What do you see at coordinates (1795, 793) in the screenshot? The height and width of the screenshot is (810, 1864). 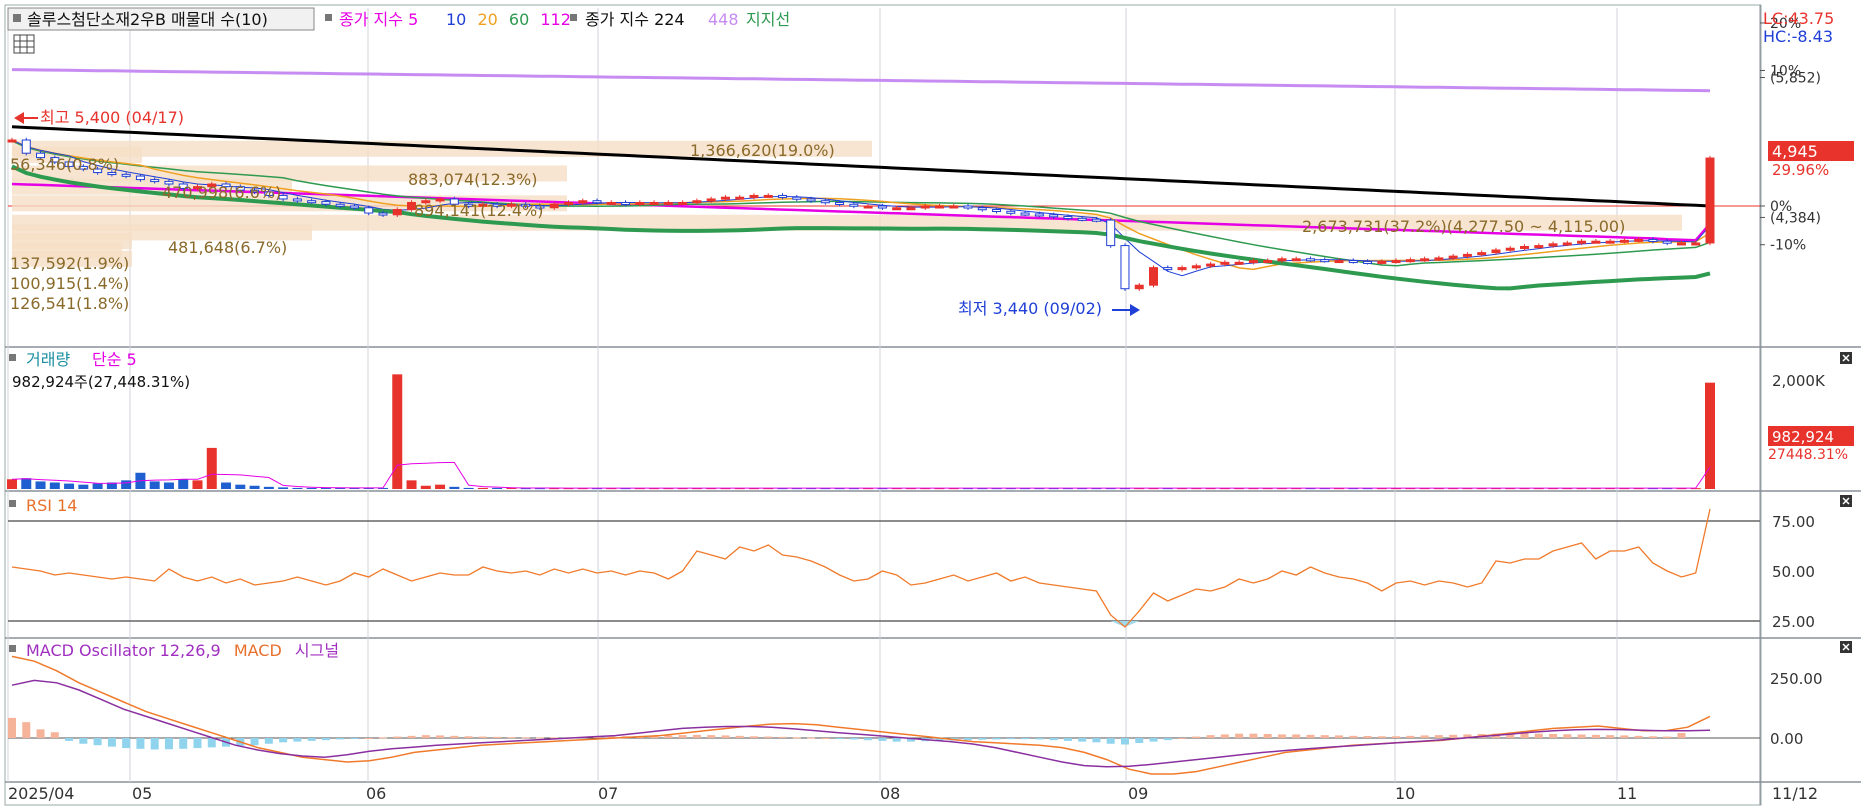 I see `x-axis-label: 11/12` at bounding box center [1795, 793].